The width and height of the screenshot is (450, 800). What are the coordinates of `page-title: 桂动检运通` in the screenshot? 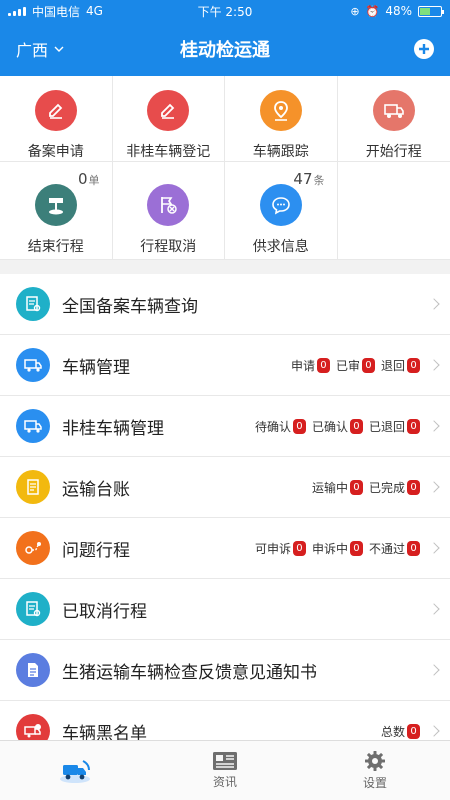 It's located at (225, 50).